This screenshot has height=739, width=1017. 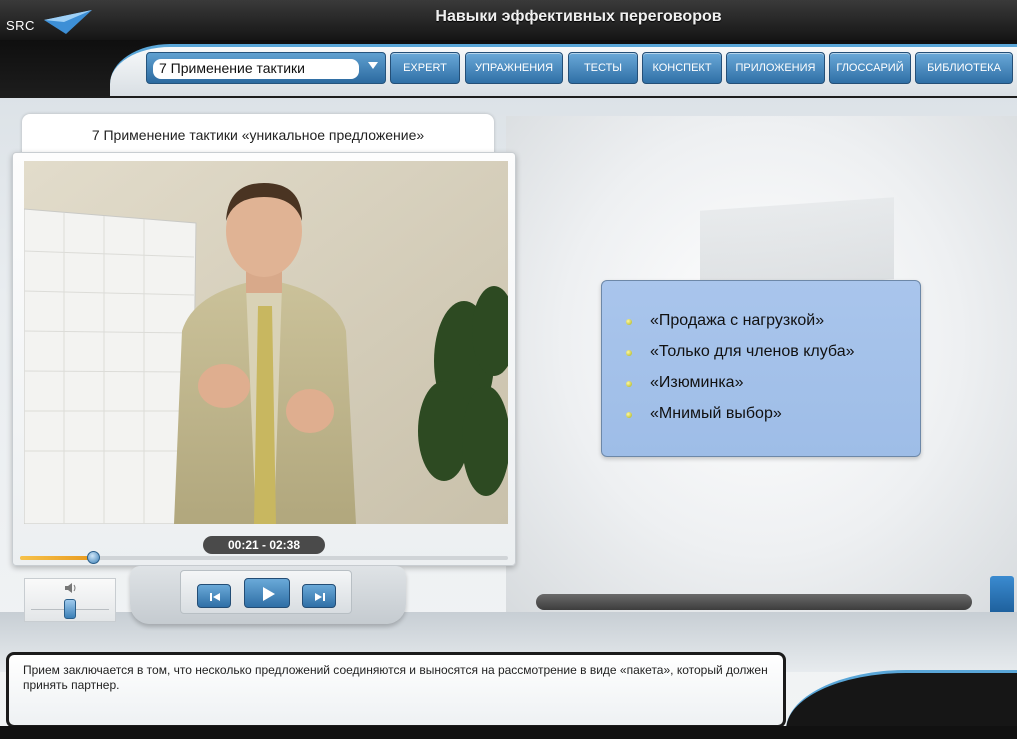 What do you see at coordinates (603, 68) in the screenshot?
I see `tests-button: ТЕСТЫ` at bounding box center [603, 68].